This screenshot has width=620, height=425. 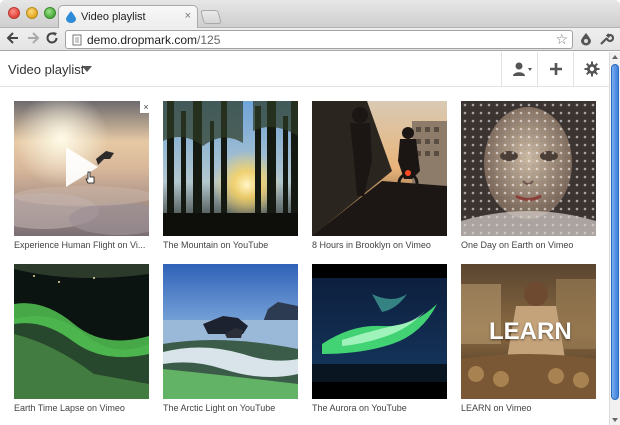 I want to click on vertical-scrollbar, so click(x=614, y=238).